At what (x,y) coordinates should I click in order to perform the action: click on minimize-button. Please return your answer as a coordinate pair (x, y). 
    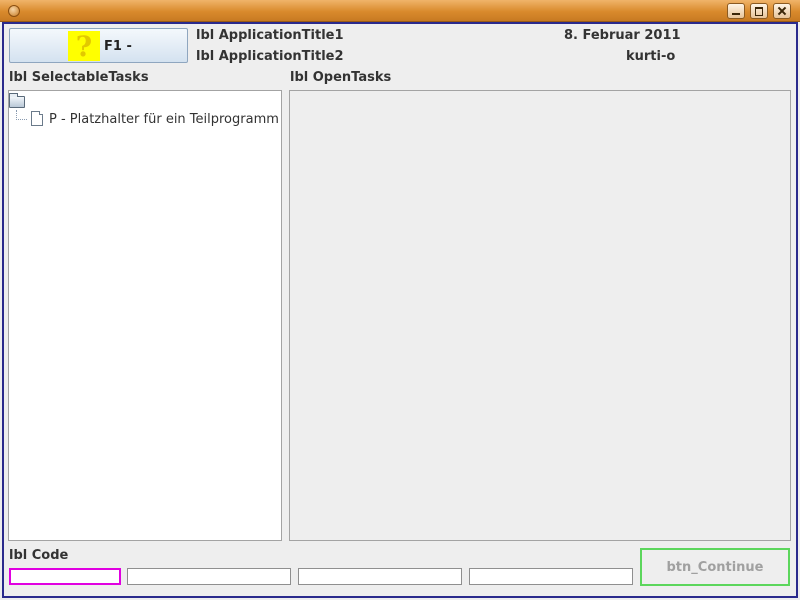
    Looking at the image, I should click on (736, 11).